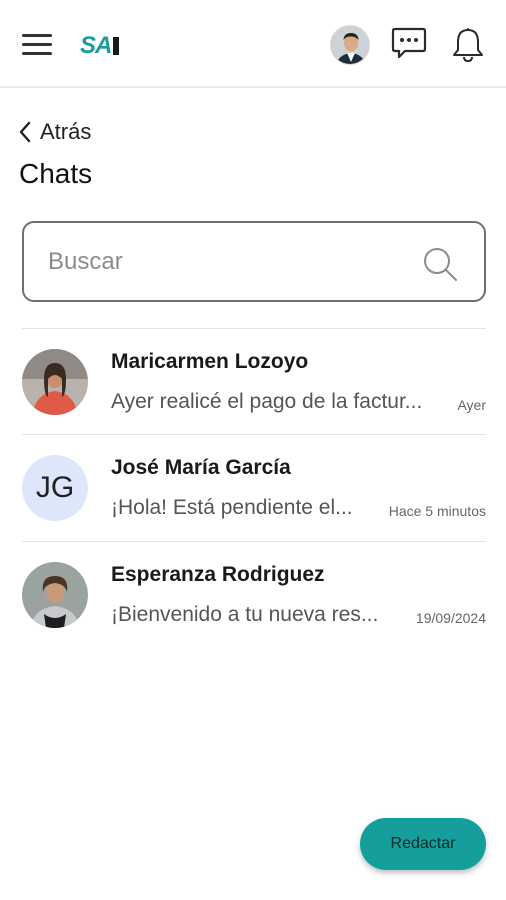  Describe the element at coordinates (423, 844) in the screenshot. I see `compose-button: Redactar` at that location.